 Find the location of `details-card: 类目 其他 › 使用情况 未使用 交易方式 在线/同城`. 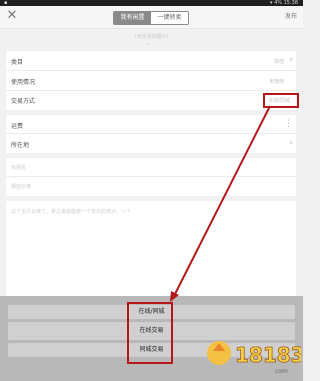

details-card: 类目 其他 › 使用情况 未使用 交易方式 在线/同城 is located at coordinates (151, 80).